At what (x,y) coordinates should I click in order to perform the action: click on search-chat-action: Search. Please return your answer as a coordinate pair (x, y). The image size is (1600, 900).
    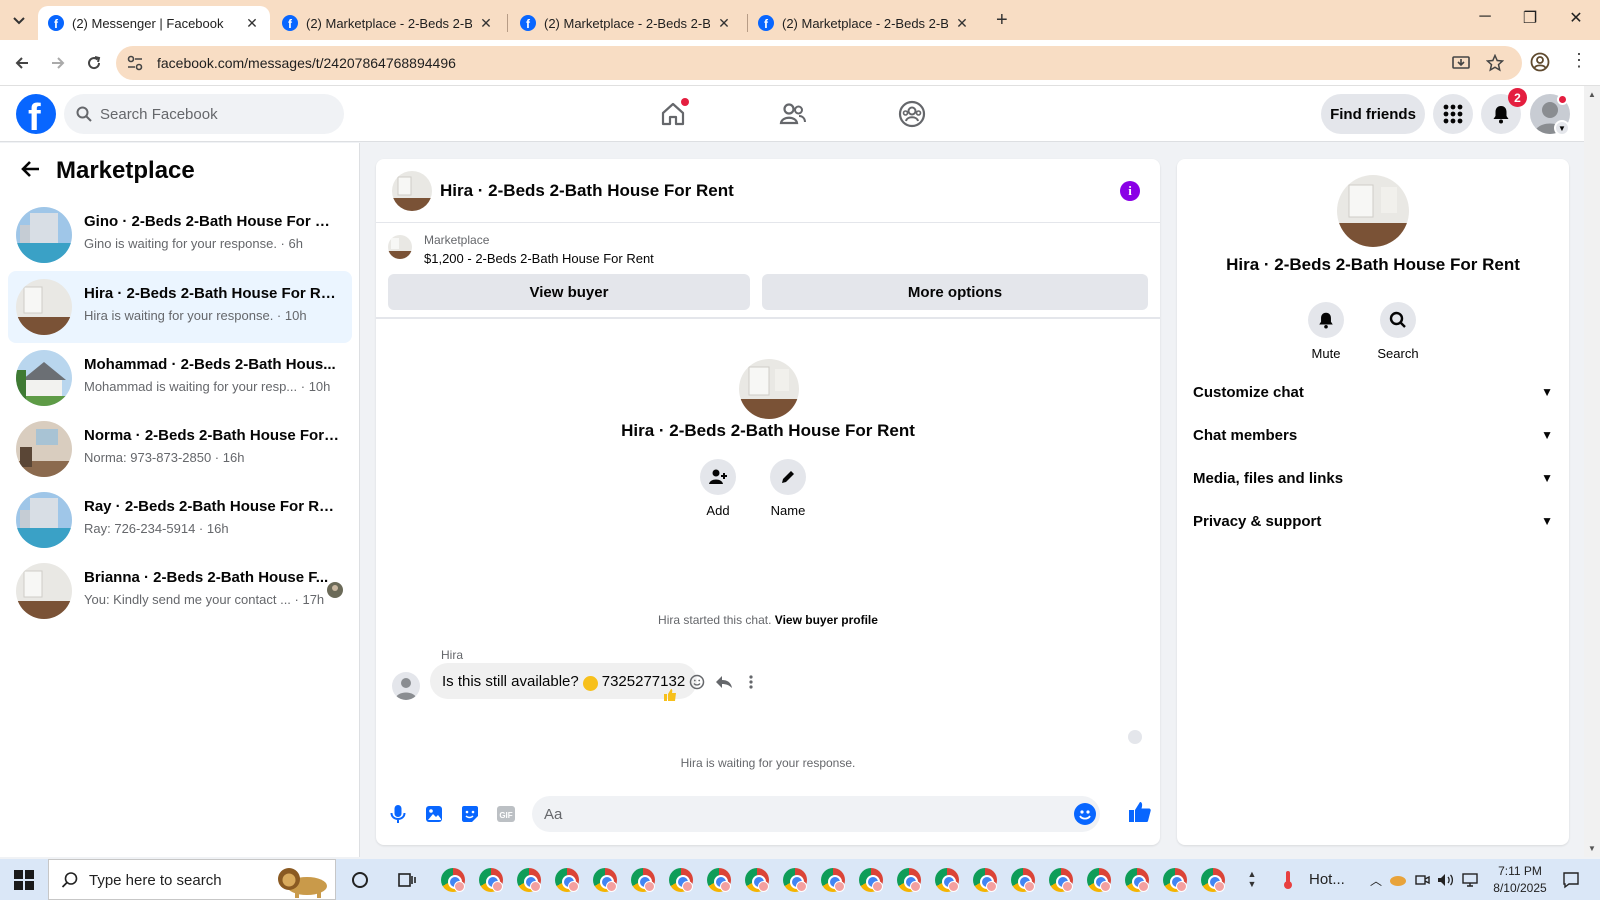
    Looking at the image, I should click on (1398, 331).